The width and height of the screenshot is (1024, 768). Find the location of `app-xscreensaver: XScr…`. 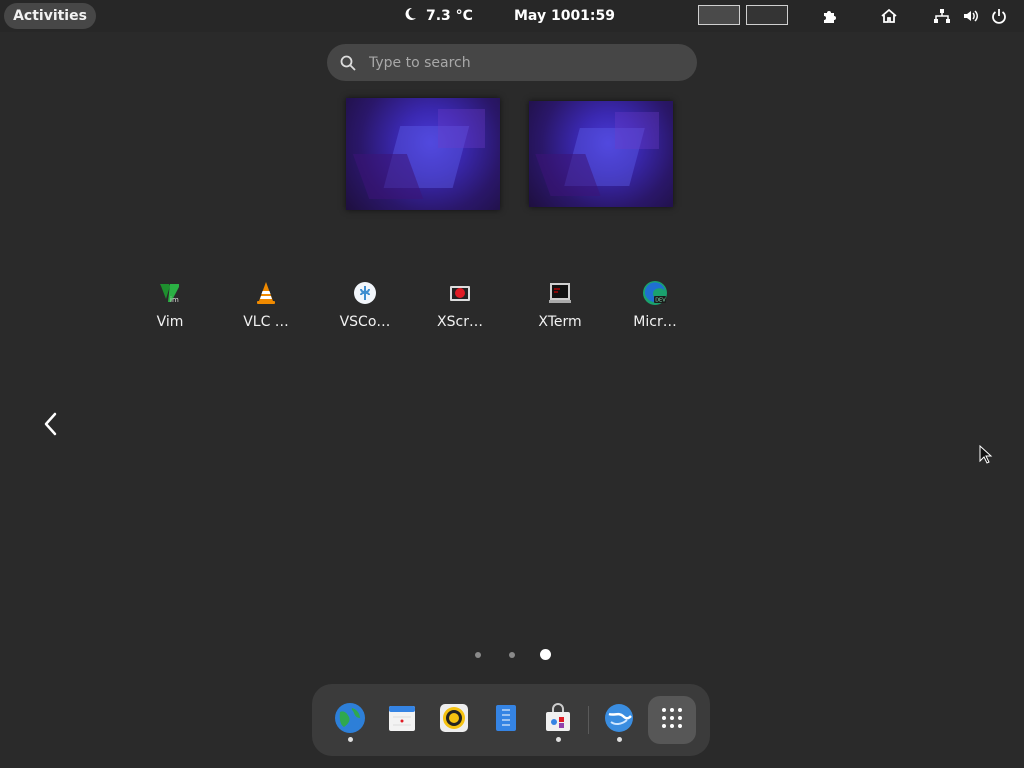

app-xscreensaver: XScr… is located at coordinates (460, 310).